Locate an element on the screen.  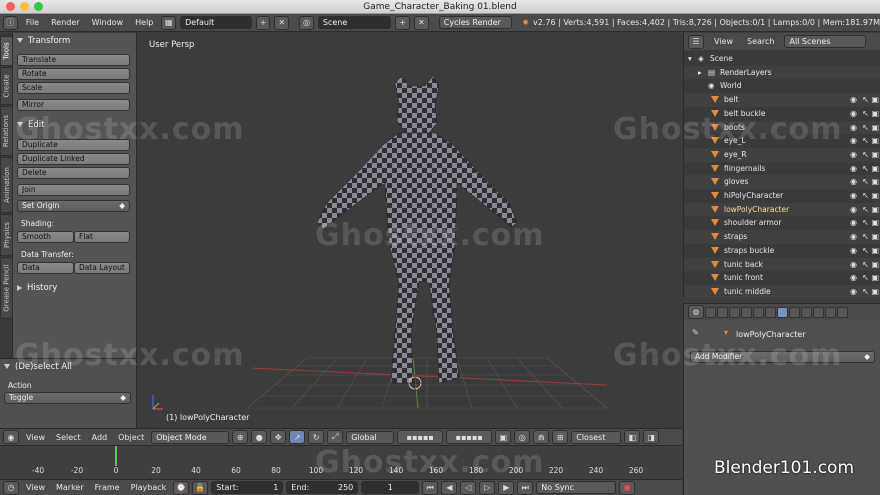
outliner-object-row-selected: lowPolyCharacter ◉ ↖ ▣ is located at coordinates (782, 209).